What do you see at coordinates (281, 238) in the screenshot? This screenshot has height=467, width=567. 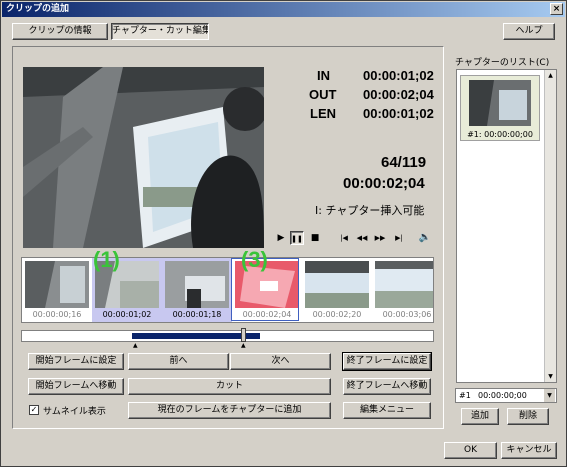 I see `play-icon: ▶` at bounding box center [281, 238].